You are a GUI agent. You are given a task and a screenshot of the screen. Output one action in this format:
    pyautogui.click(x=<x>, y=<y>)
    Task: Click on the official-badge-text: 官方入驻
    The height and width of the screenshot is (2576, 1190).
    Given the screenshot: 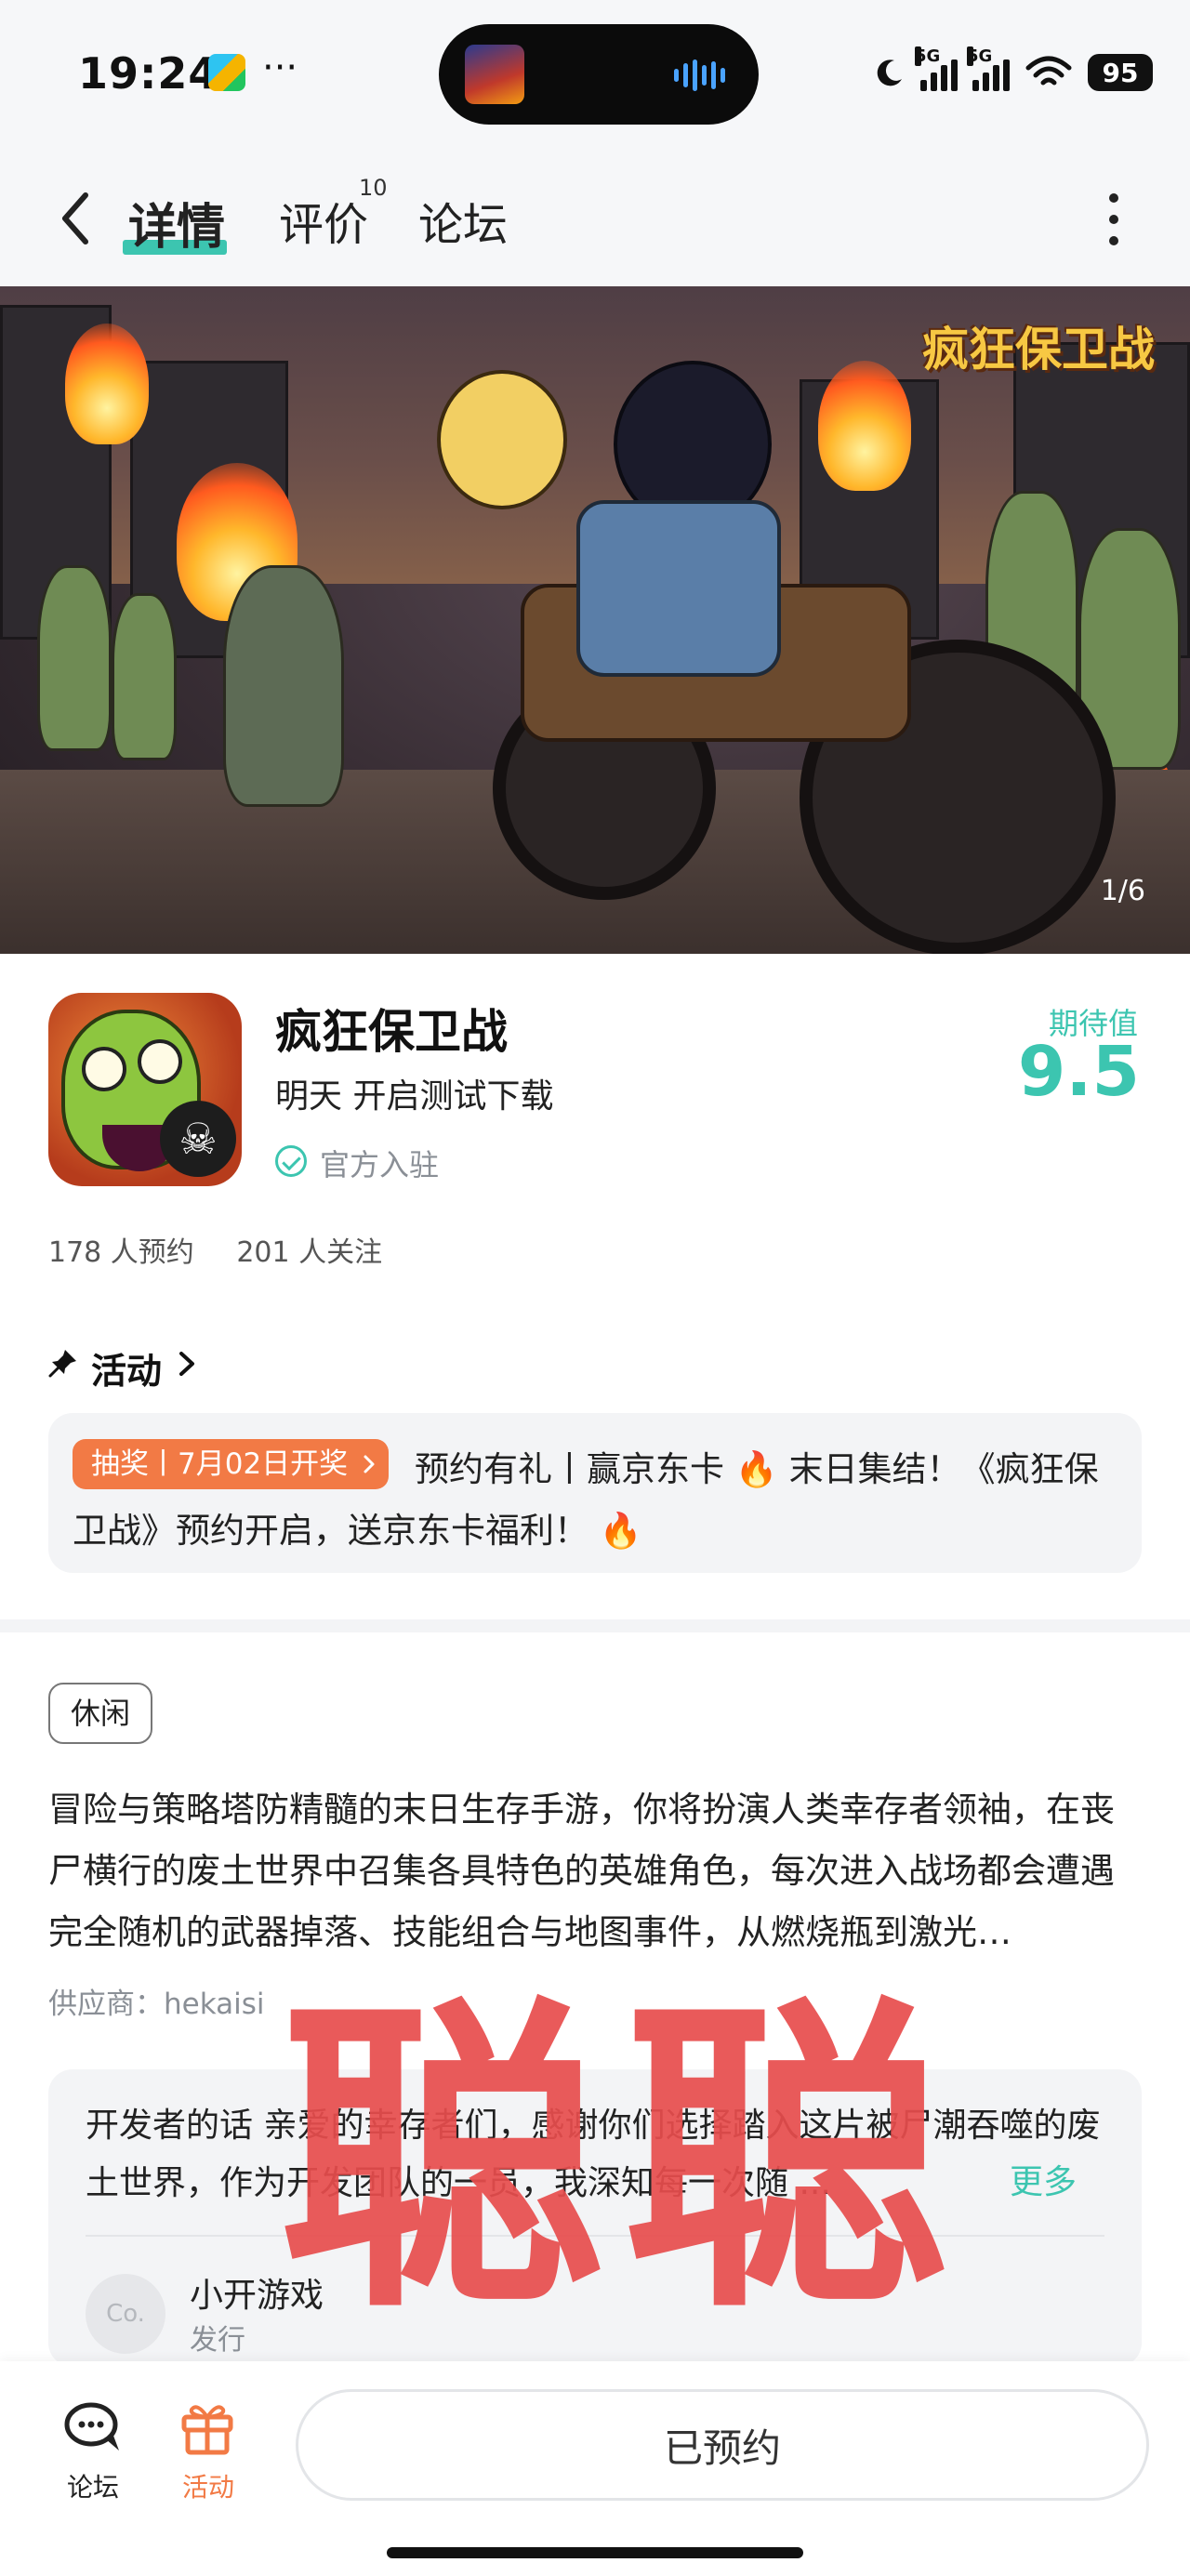 What is the action you would take?
    pyautogui.click(x=380, y=1164)
    